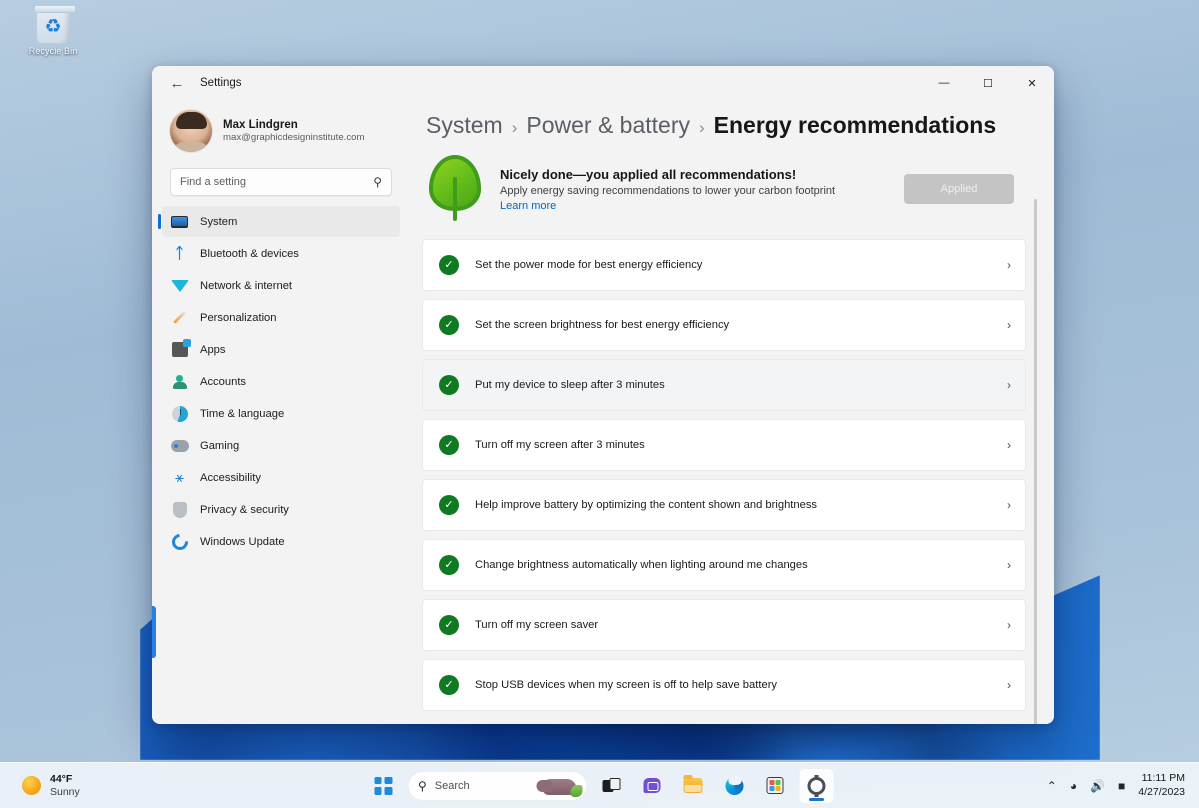 Image resolution: width=1199 pixels, height=808 pixels. Describe the element at coordinates (452, 785) in the screenshot. I see `taskbar-search-label: Search` at that location.